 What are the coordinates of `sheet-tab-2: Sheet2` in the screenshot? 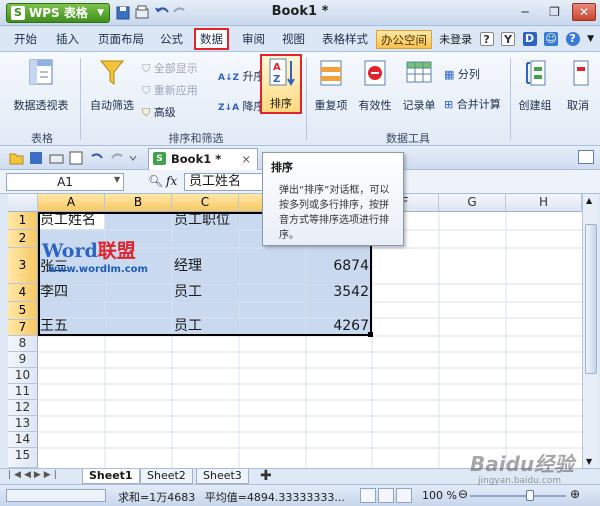 It's located at (166, 476).